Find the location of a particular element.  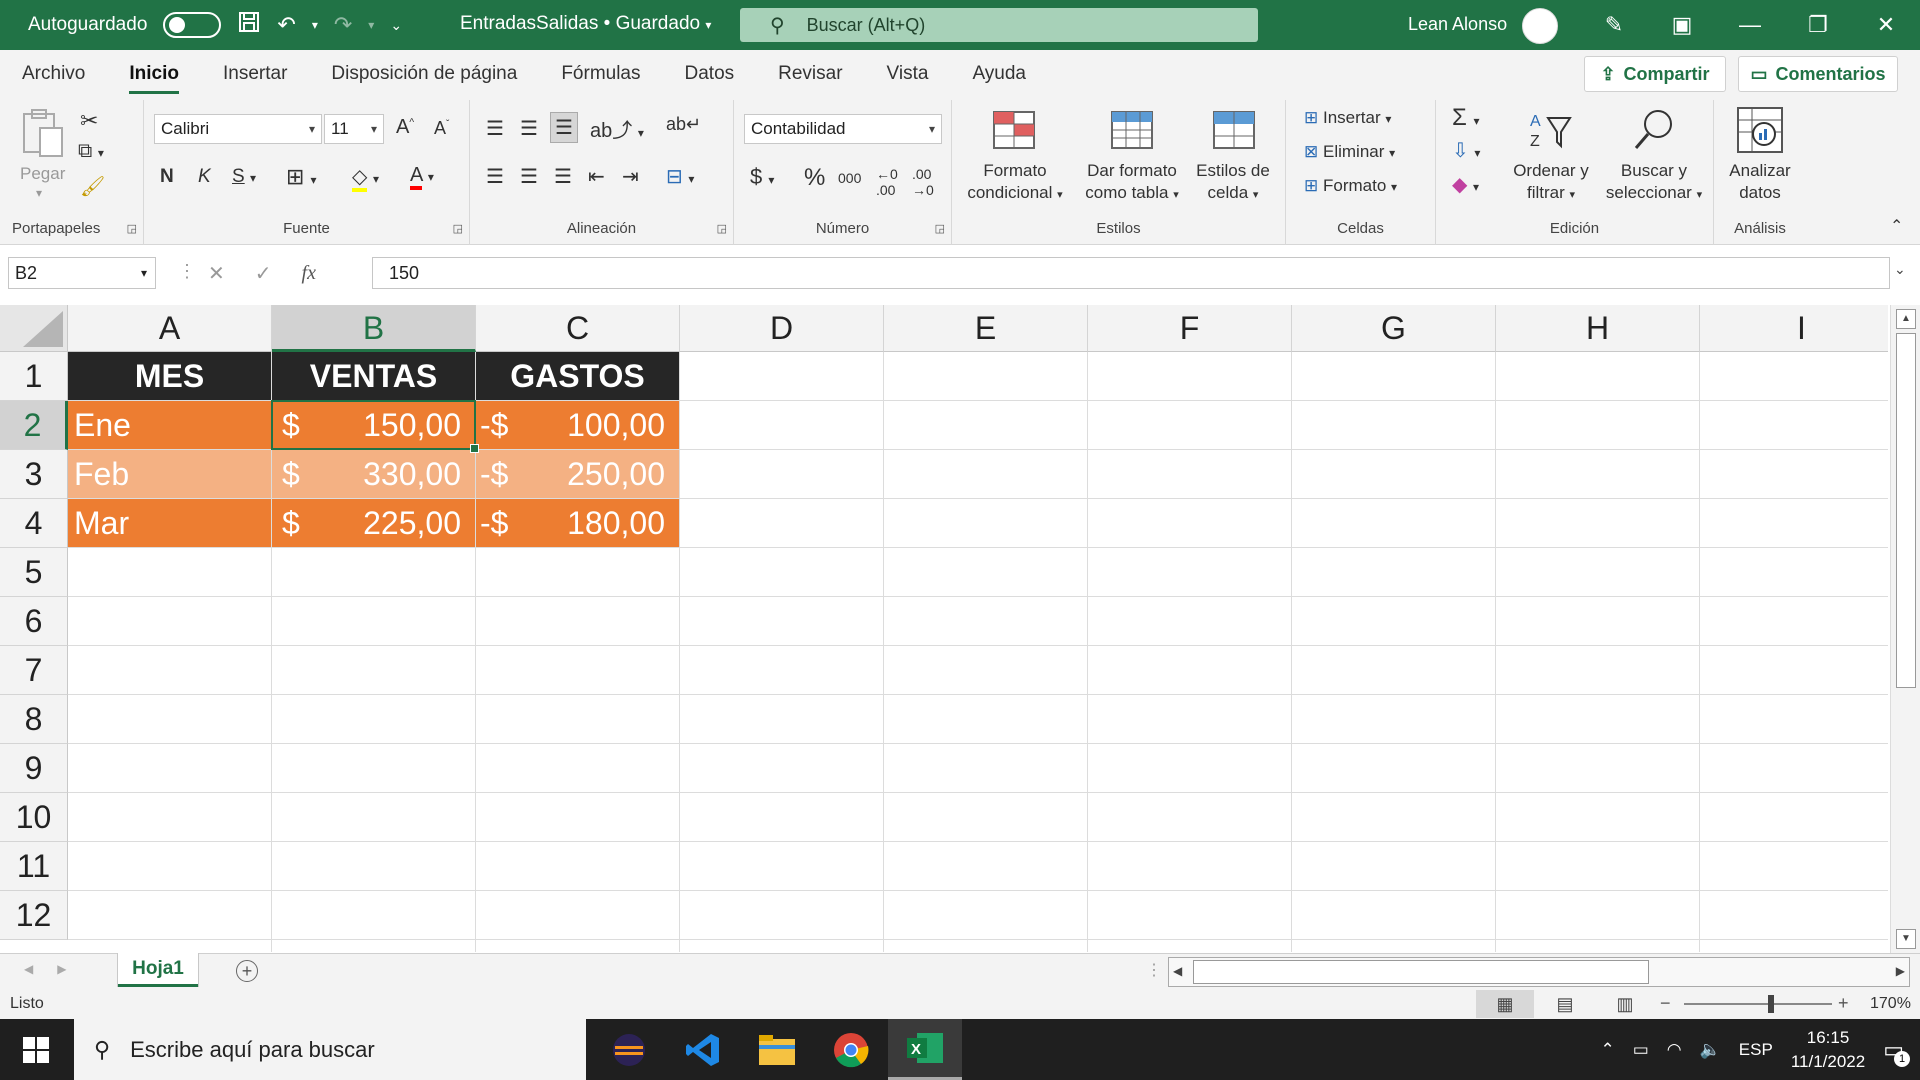

decrease-font-icon: Aˇ is located at coordinates (441, 128).